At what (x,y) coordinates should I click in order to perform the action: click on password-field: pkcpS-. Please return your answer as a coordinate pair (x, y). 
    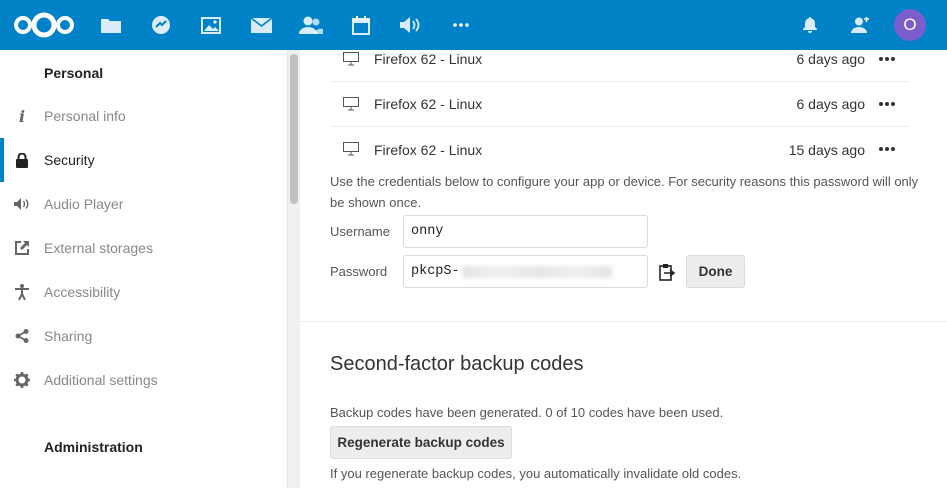
    Looking at the image, I should click on (525, 271).